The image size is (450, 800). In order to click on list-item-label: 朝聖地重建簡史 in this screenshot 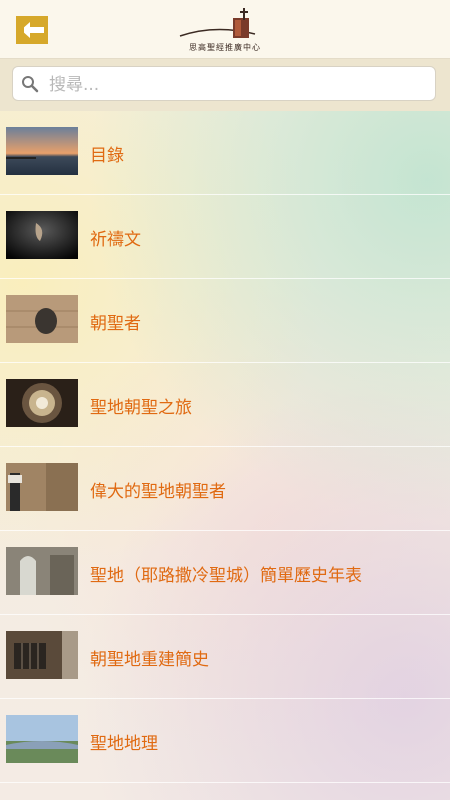, I will do `click(149, 660)`.